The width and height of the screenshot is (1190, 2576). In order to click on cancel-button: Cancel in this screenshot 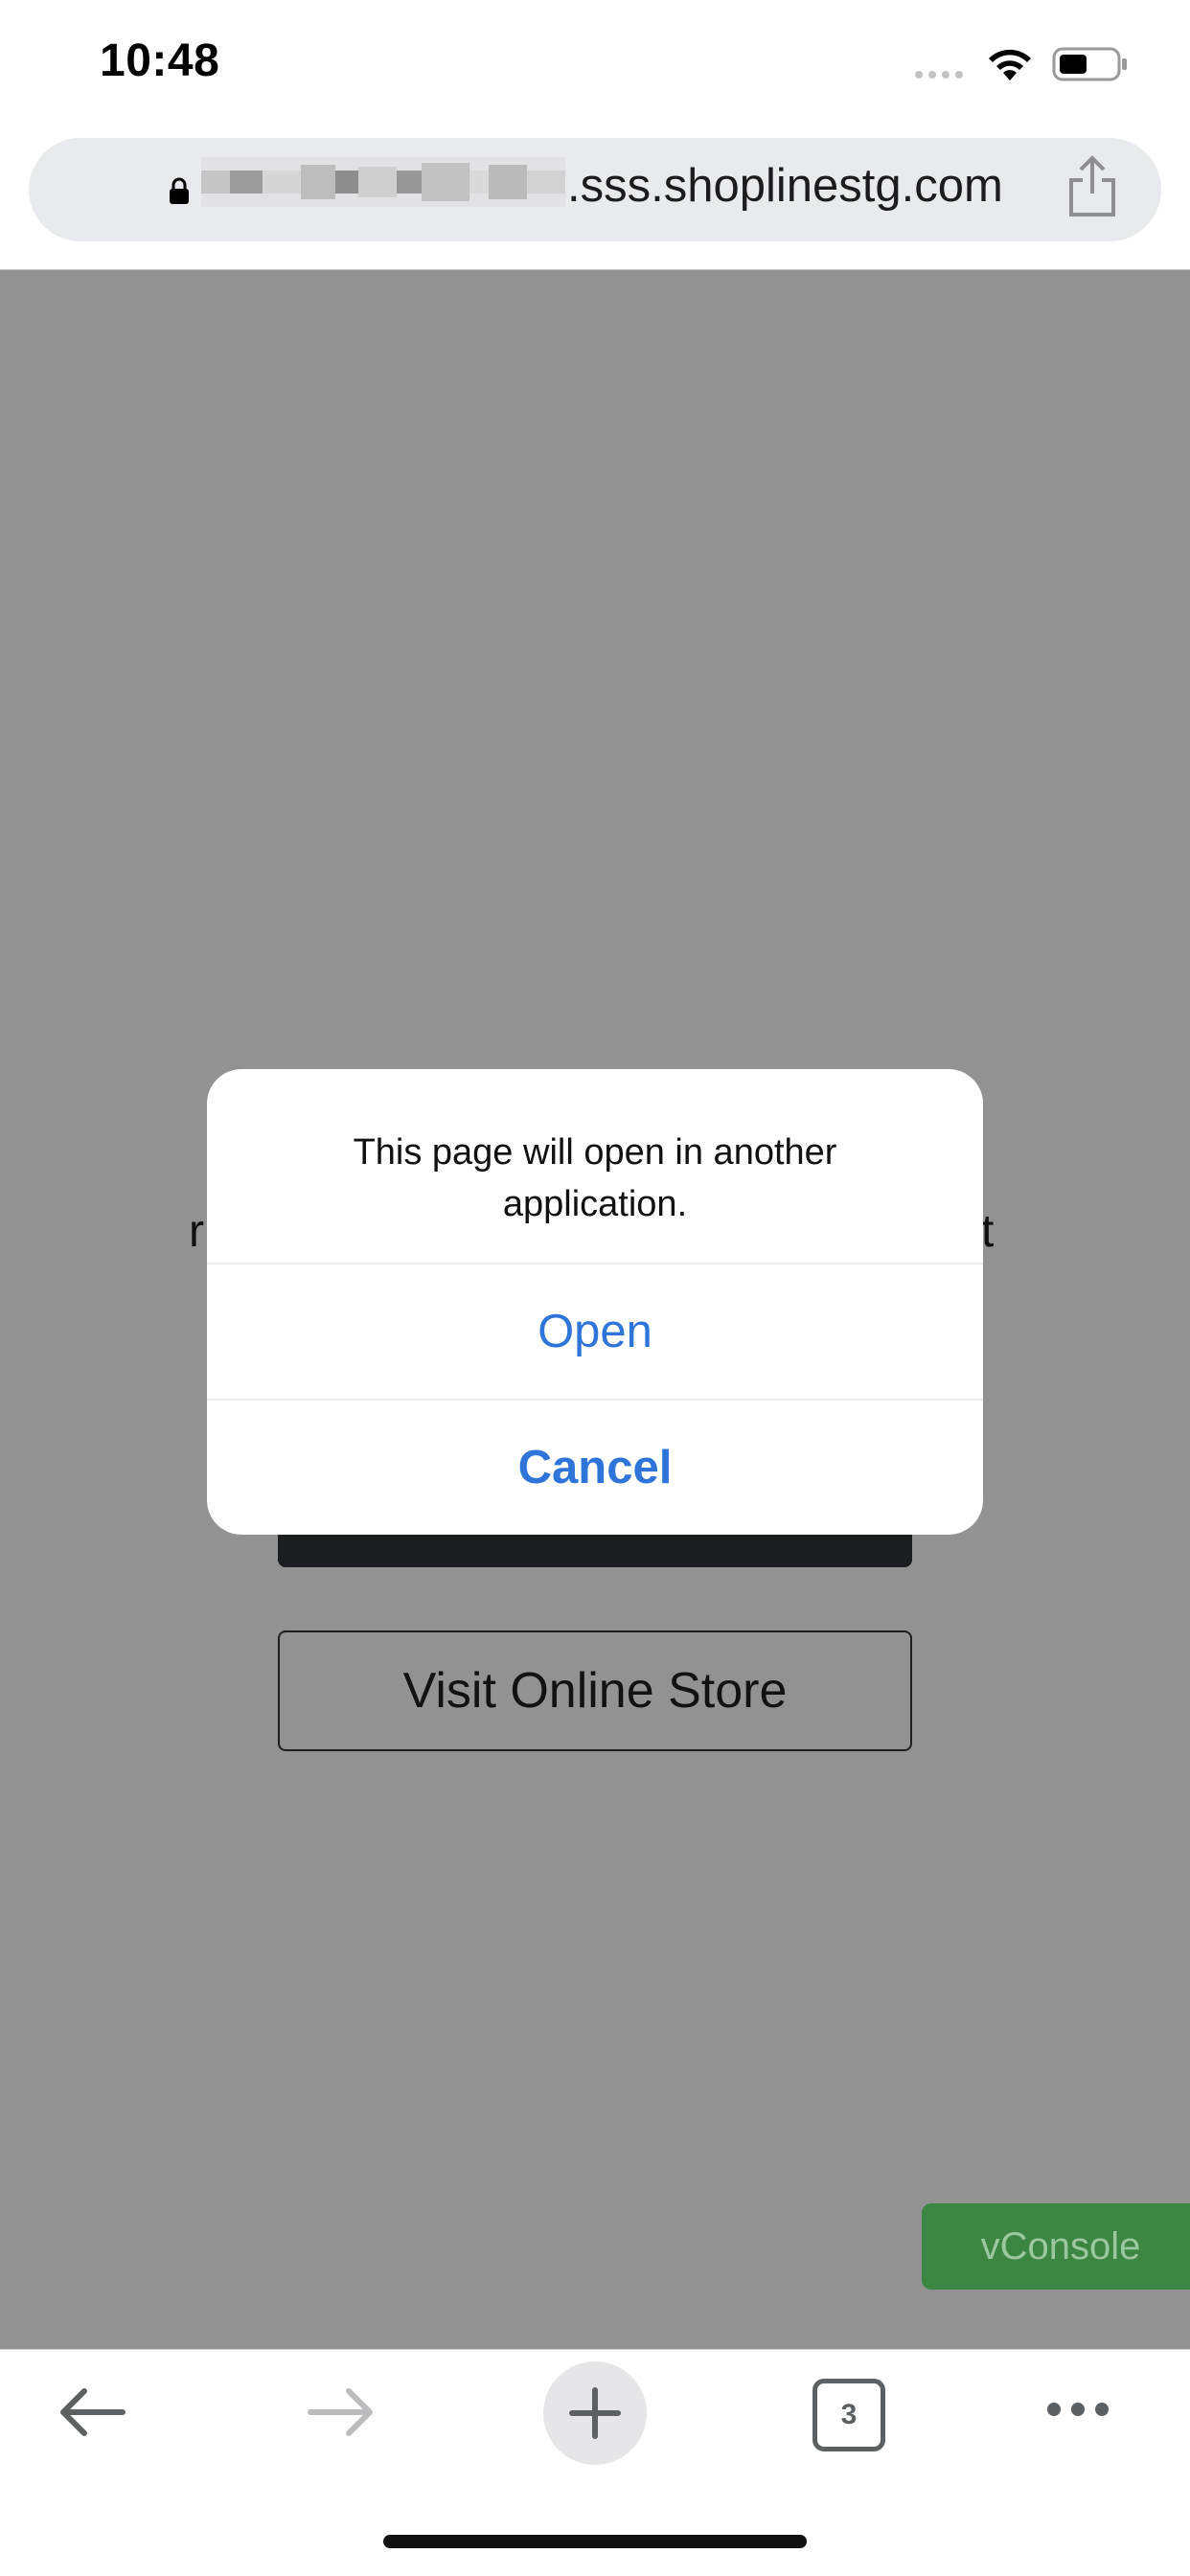, I will do `click(595, 1468)`.